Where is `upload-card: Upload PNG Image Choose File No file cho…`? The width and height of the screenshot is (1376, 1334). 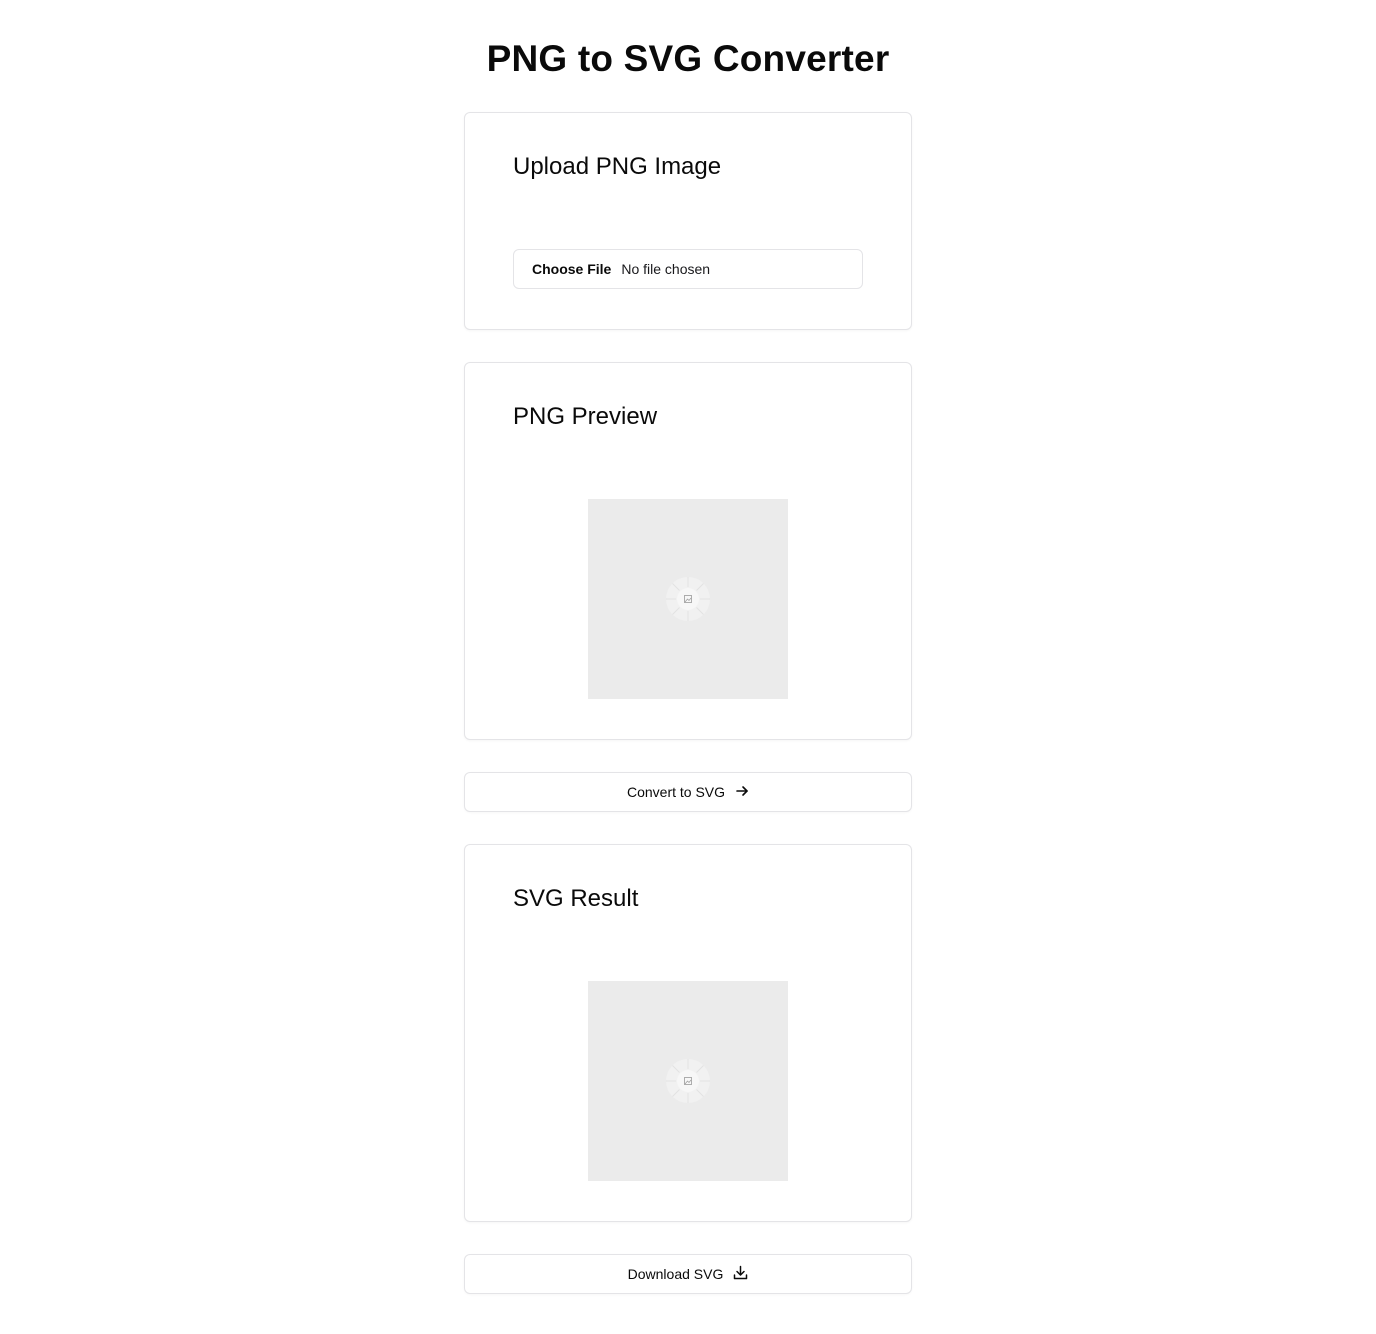 upload-card: Upload PNG Image Choose File No file cho… is located at coordinates (688, 221).